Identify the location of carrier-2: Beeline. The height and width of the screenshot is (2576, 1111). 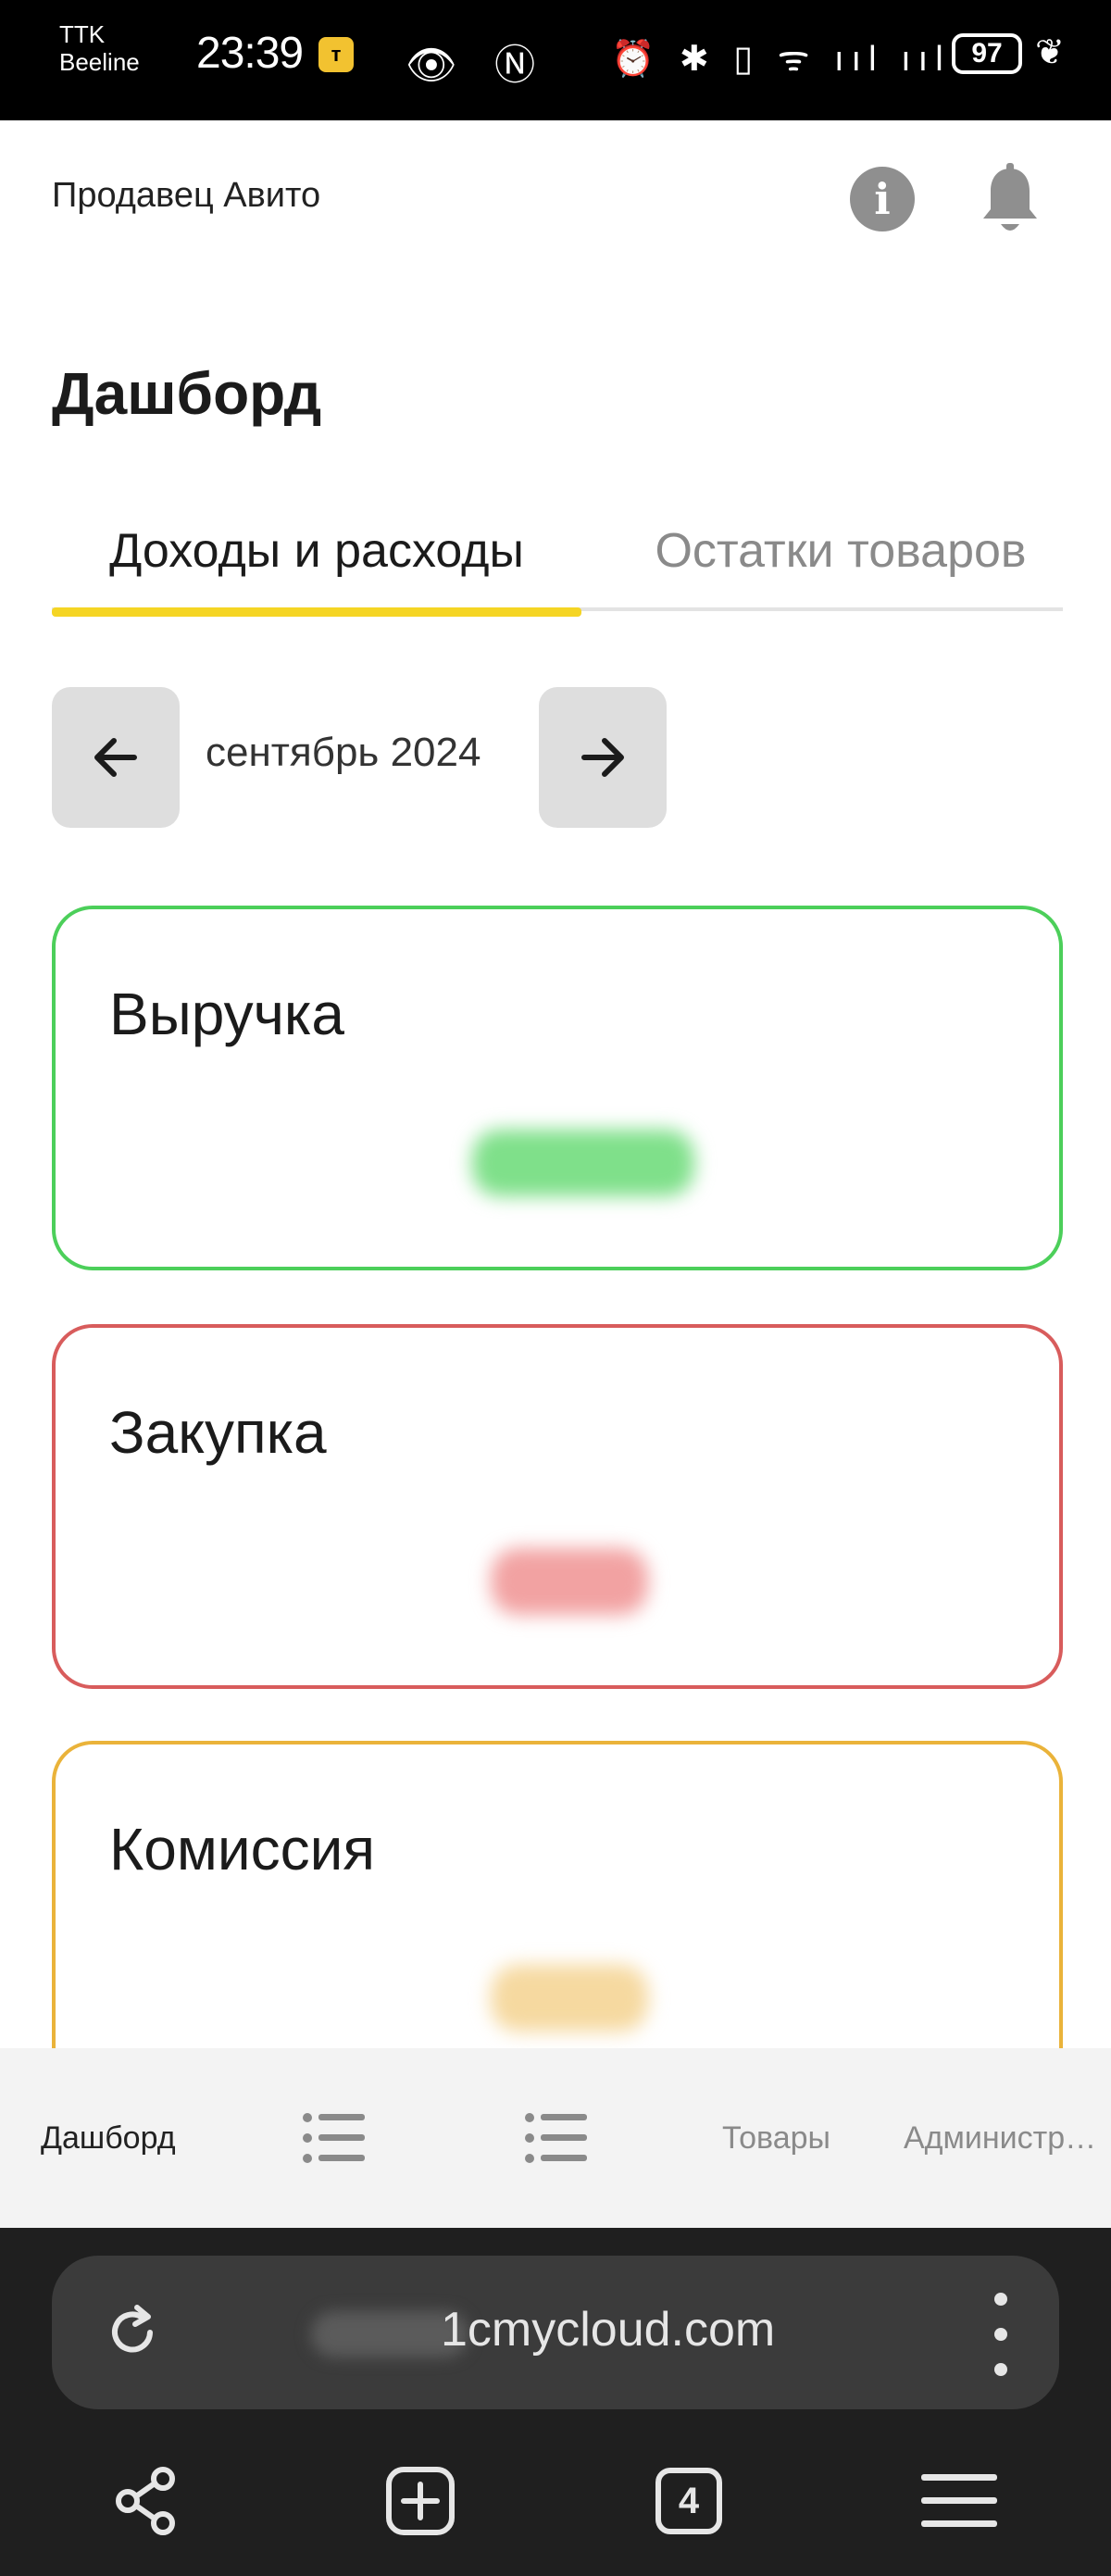
(99, 62).